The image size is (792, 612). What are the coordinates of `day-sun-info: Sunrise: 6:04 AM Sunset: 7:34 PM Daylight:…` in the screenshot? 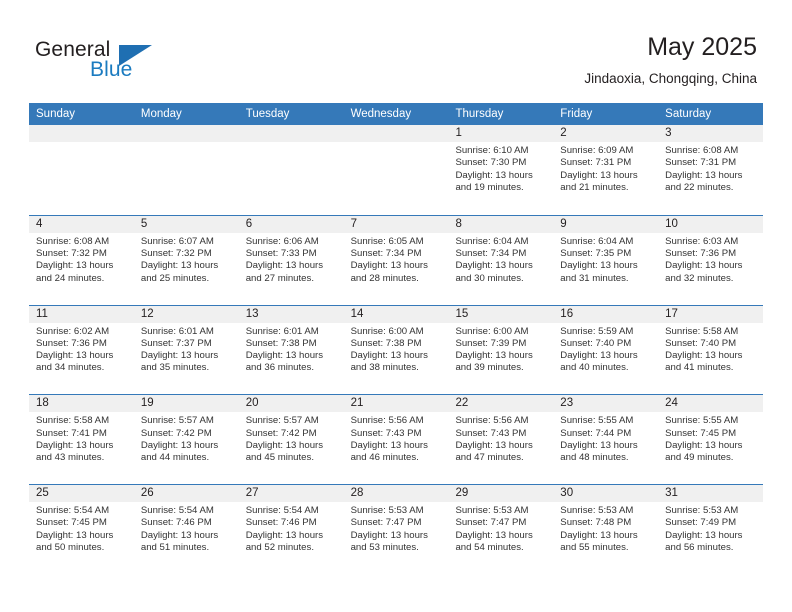 It's located at (500, 259).